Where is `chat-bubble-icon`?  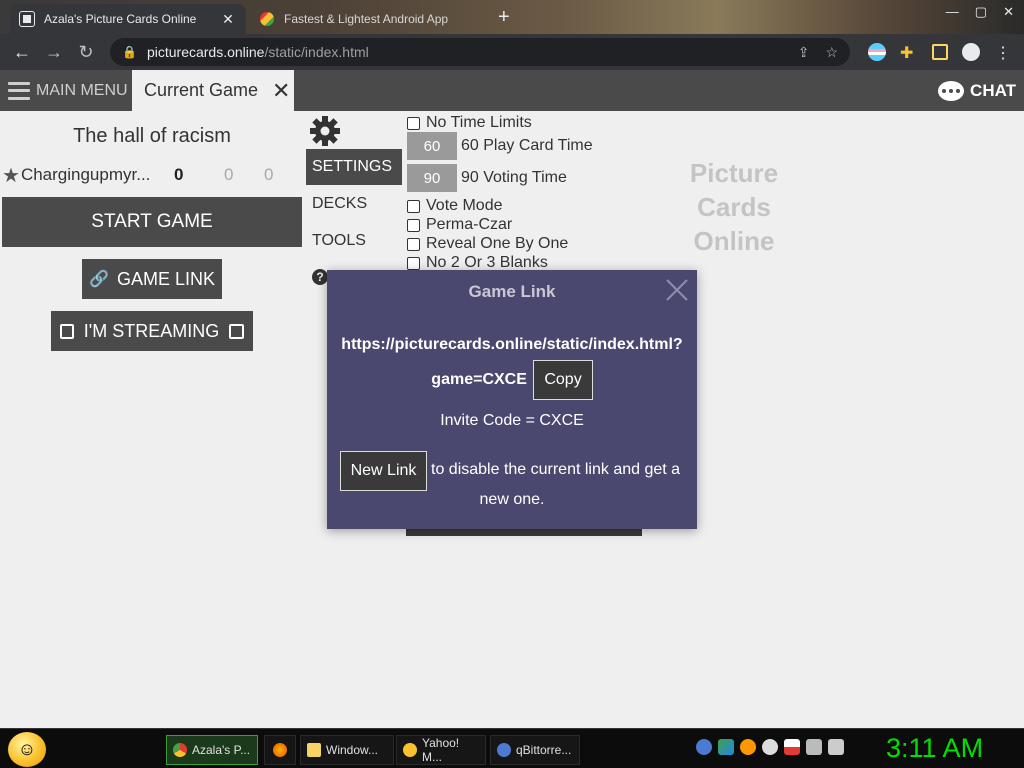
chat-bubble-icon is located at coordinates (951, 90).